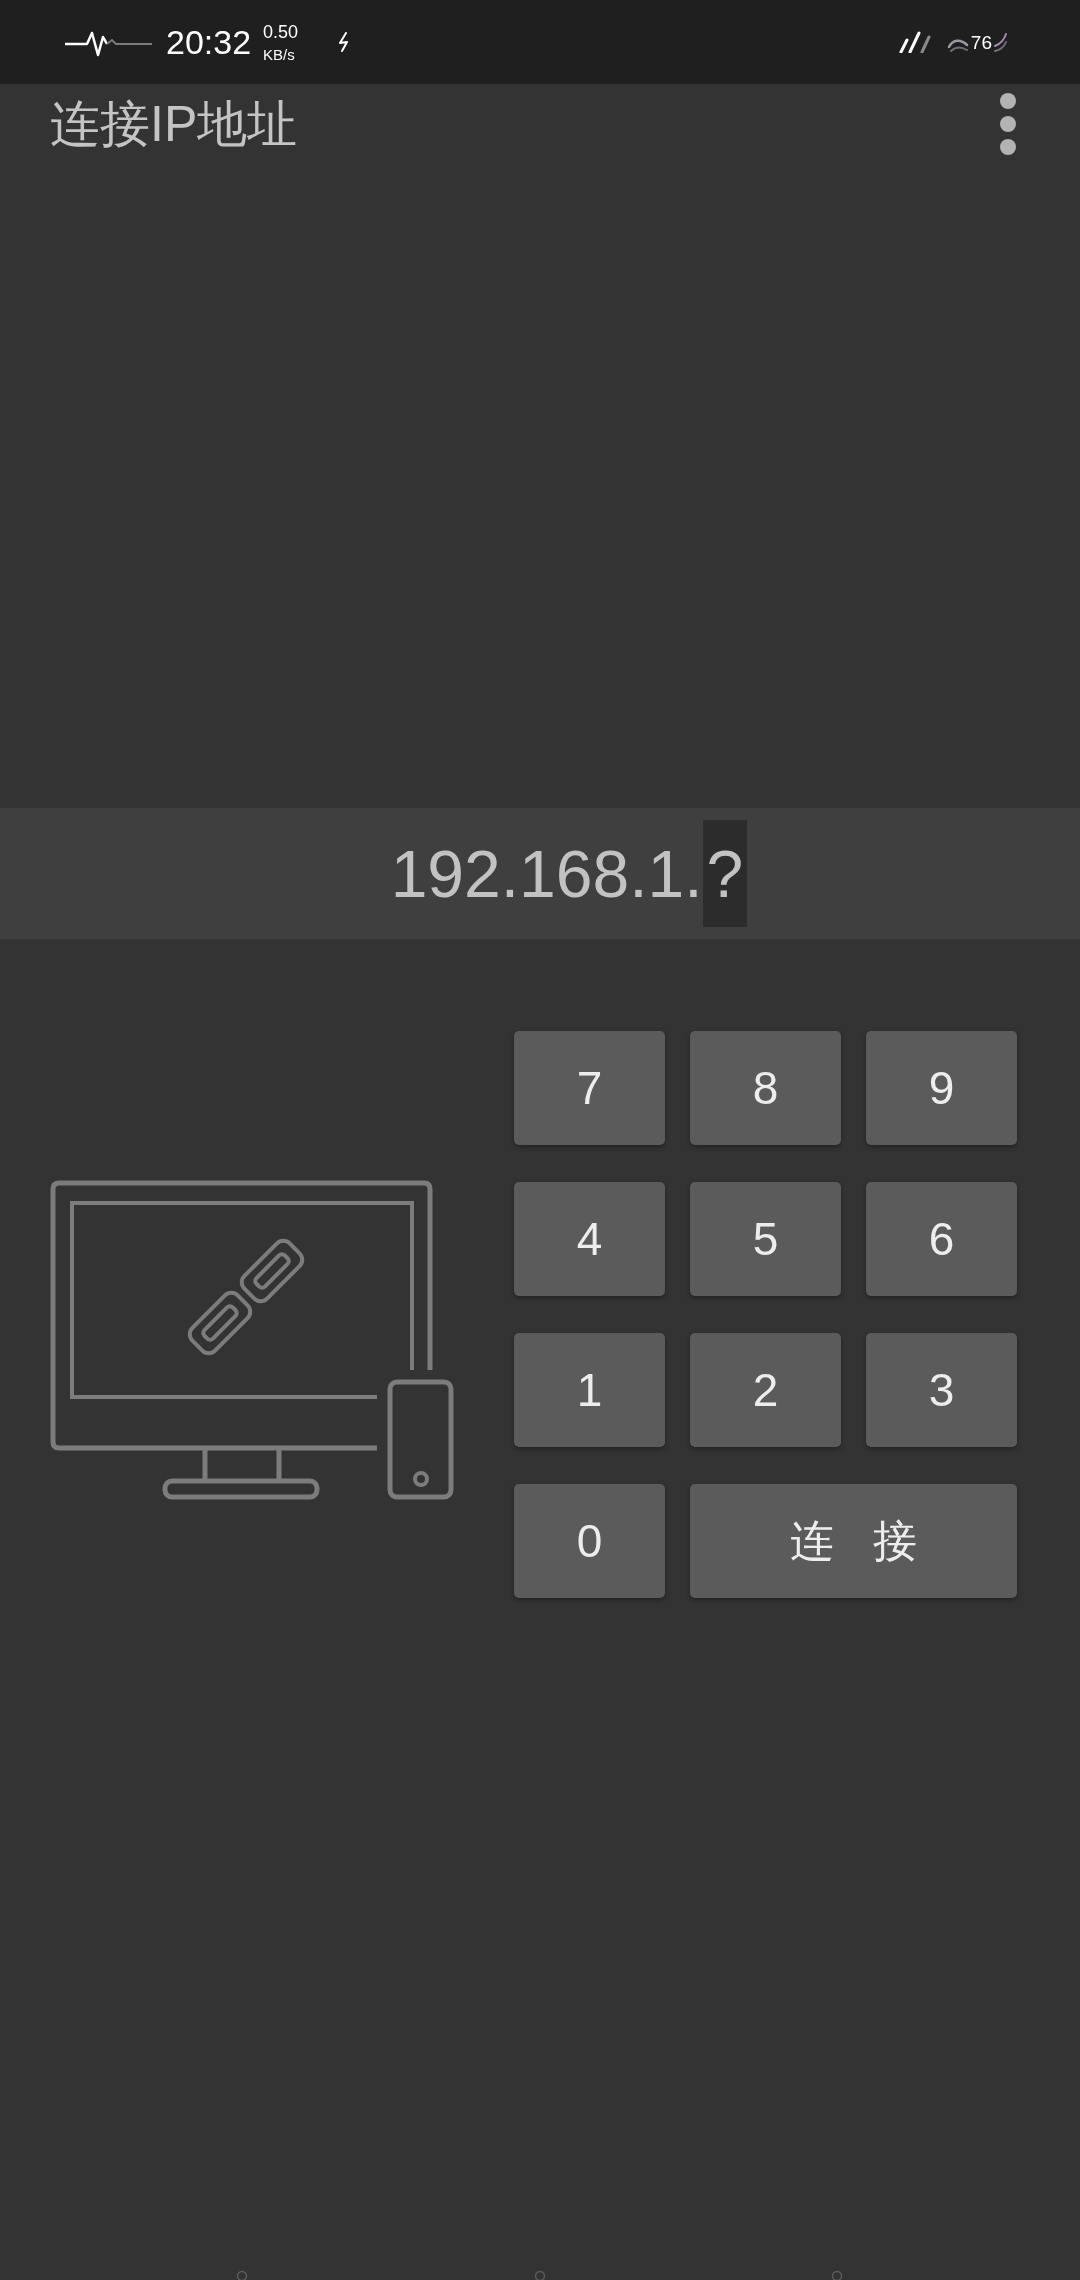 This screenshot has width=1080, height=2280. What do you see at coordinates (981, 42) in the screenshot?
I see `battery-level: 76` at bounding box center [981, 42].